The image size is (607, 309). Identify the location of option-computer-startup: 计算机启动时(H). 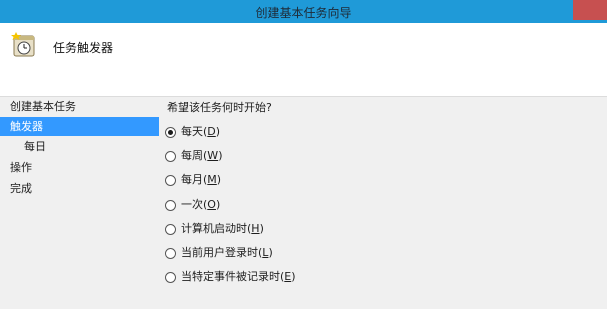
(214, 229).